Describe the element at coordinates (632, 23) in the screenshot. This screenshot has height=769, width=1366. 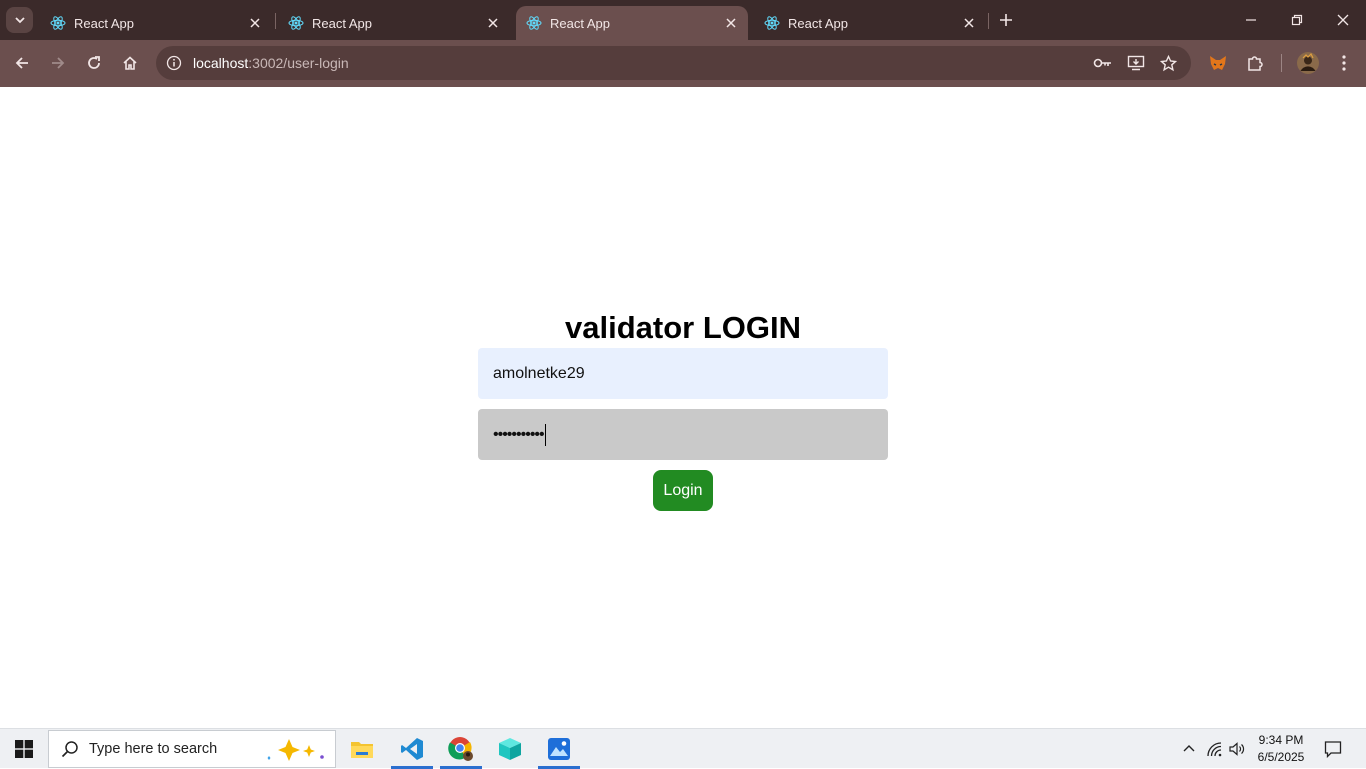
I see `browser-tab-3-active: React App` at that location.